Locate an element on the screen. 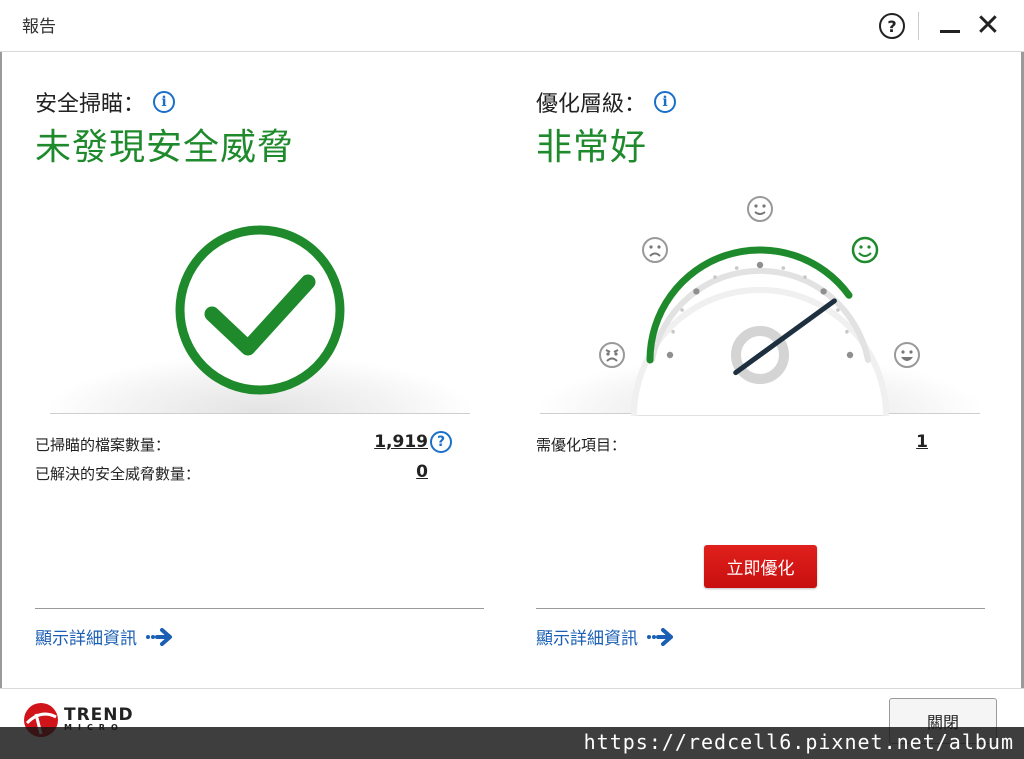  sad-face-icon is located at coordinates (655, 250).